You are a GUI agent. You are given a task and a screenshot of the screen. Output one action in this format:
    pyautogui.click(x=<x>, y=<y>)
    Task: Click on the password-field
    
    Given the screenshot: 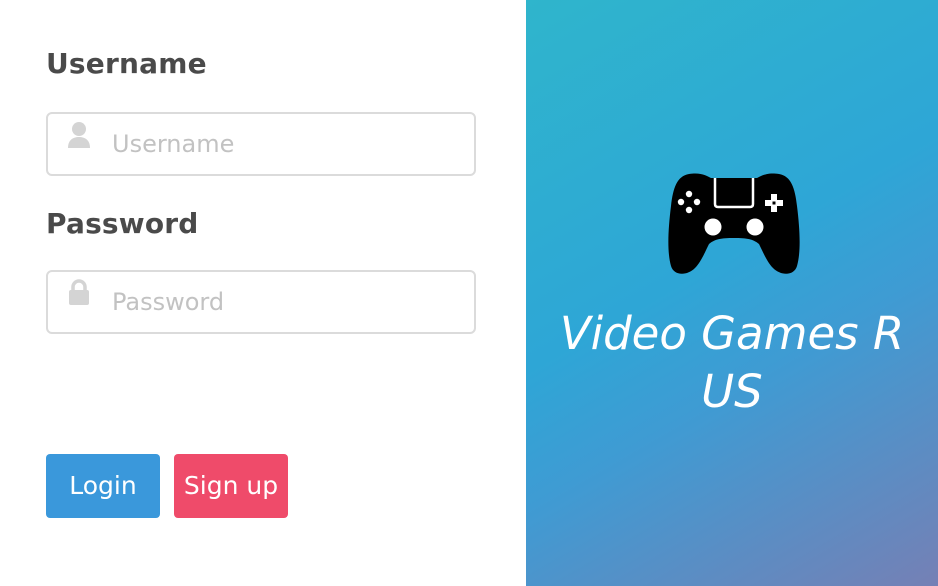 What is the action you would take?
    pyautogui.click(x=261, y=302)
    